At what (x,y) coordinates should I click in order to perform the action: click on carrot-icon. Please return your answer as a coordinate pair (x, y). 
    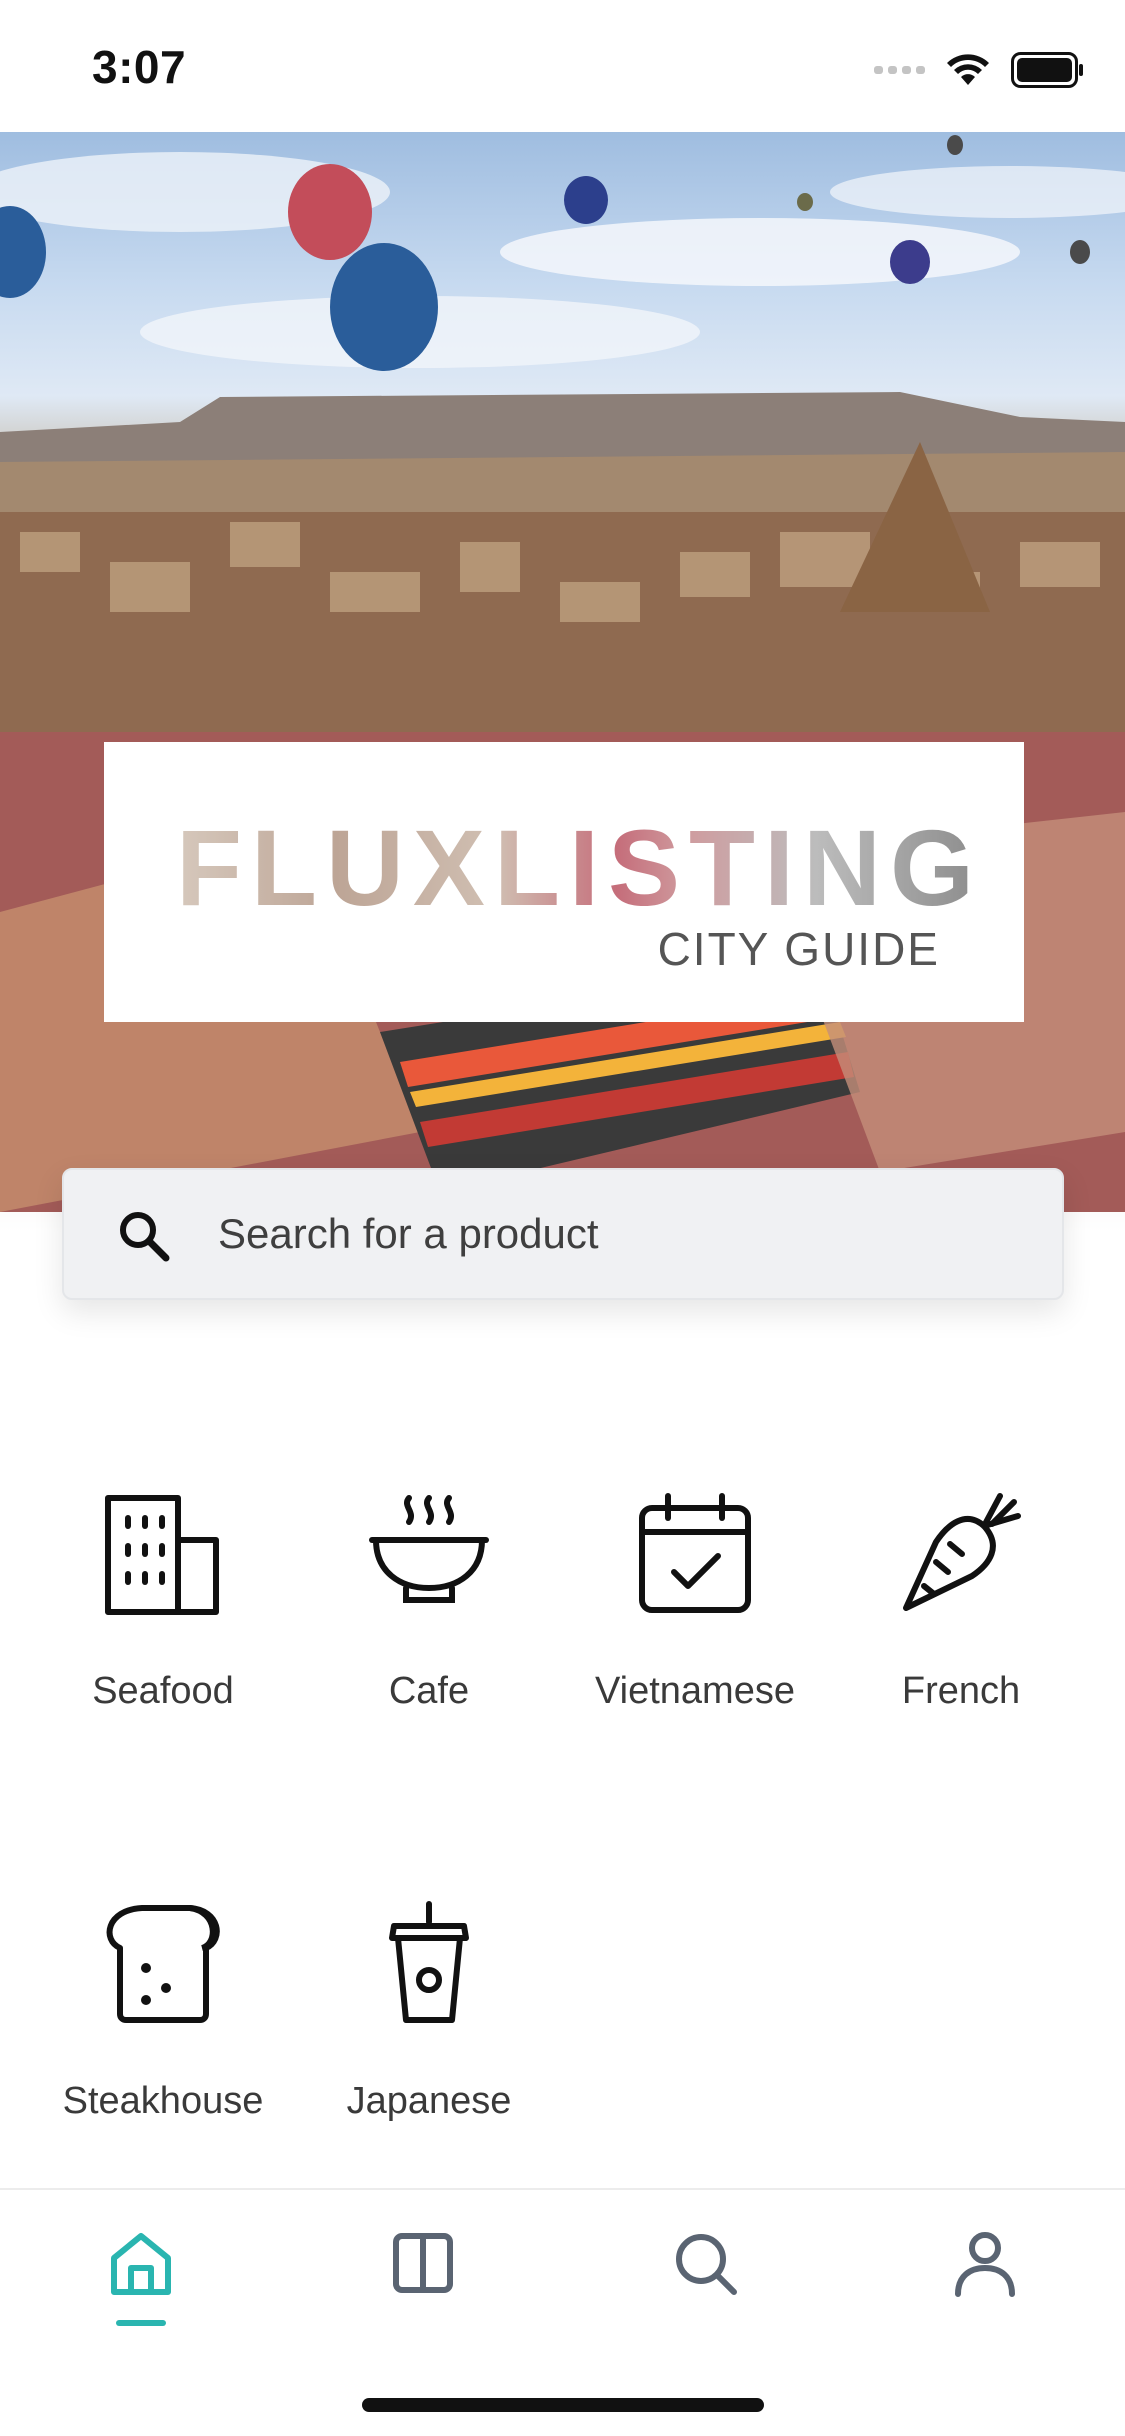
    Looking at the image, I should click on (962, 1552).